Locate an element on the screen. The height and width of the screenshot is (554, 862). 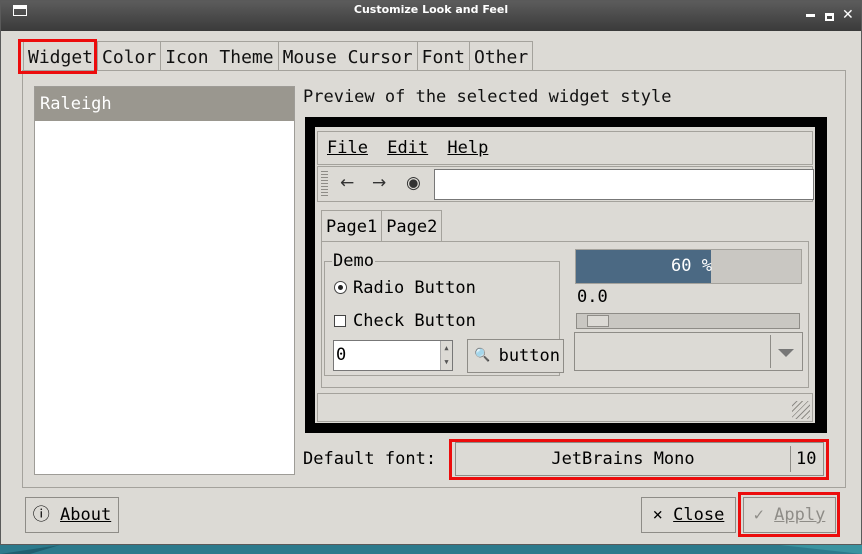
about-button: ⓘ About is located at coordinates (72, 515).